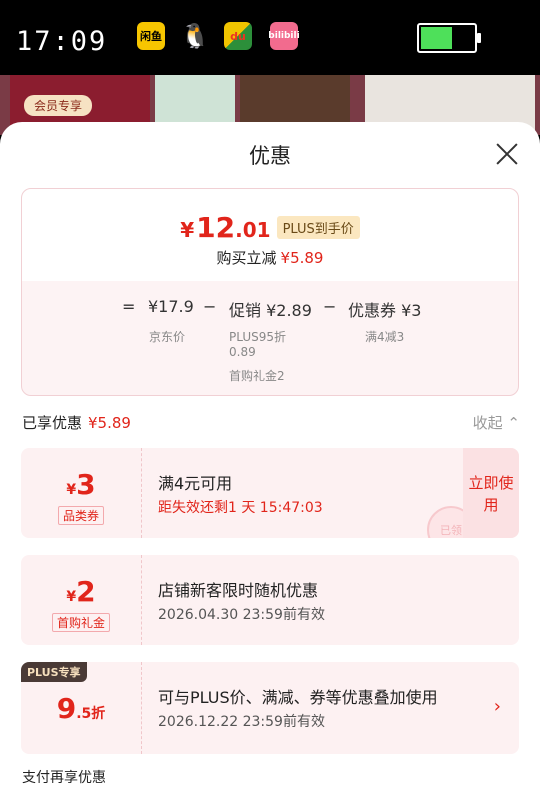 The image size is (540, 792). I want to click on coupon-value: ¥2 首购礼金, so click(81, 600).